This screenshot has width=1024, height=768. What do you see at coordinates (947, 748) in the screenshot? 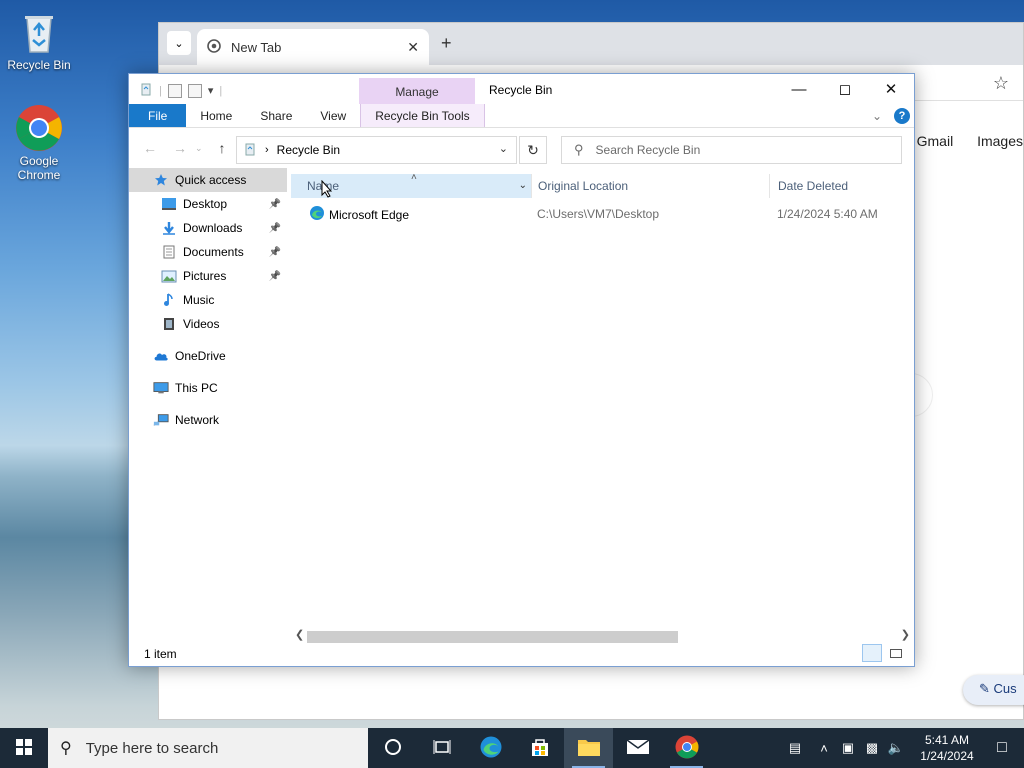
I see `clock: 5:41 AM 1/24/2024` at bounding box center [947, 748].